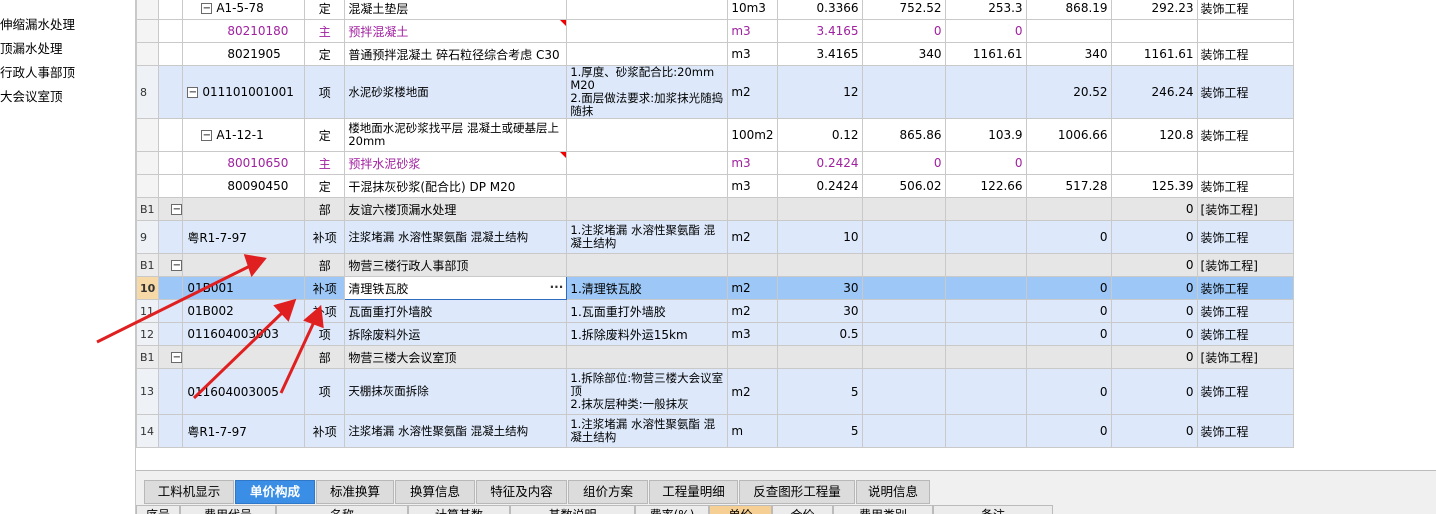  I want to click on feature-cell: 1.厚度、砂浆配合比:20mm M20 2.面层做法要求:加浆抹光随捣随抹, so click(647, 92).